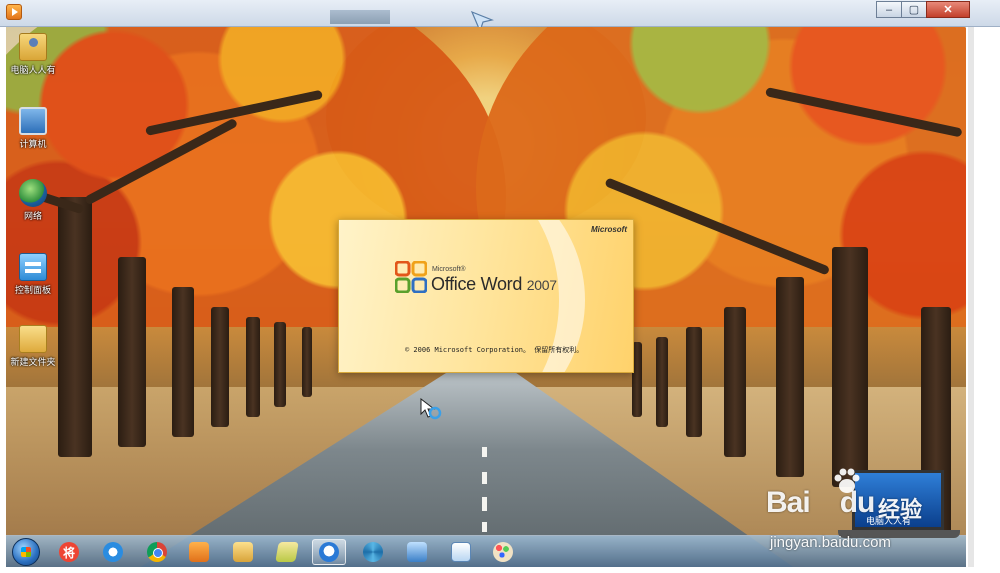 The width and height of the screenshot is (1000, 573). I want to click on window-right-border, so click(971, 297).